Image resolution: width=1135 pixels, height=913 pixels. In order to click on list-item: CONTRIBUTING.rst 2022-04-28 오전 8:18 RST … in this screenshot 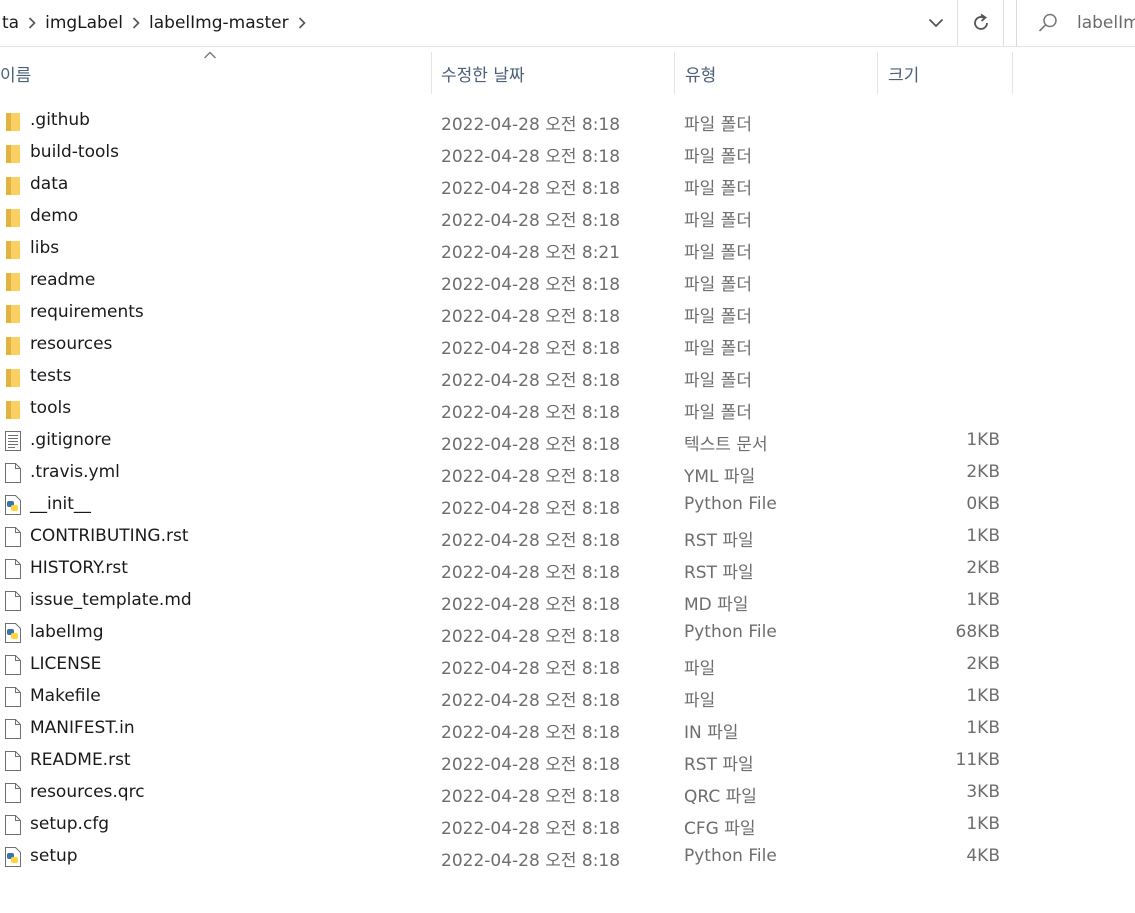, I will do `click(510, 537)`.